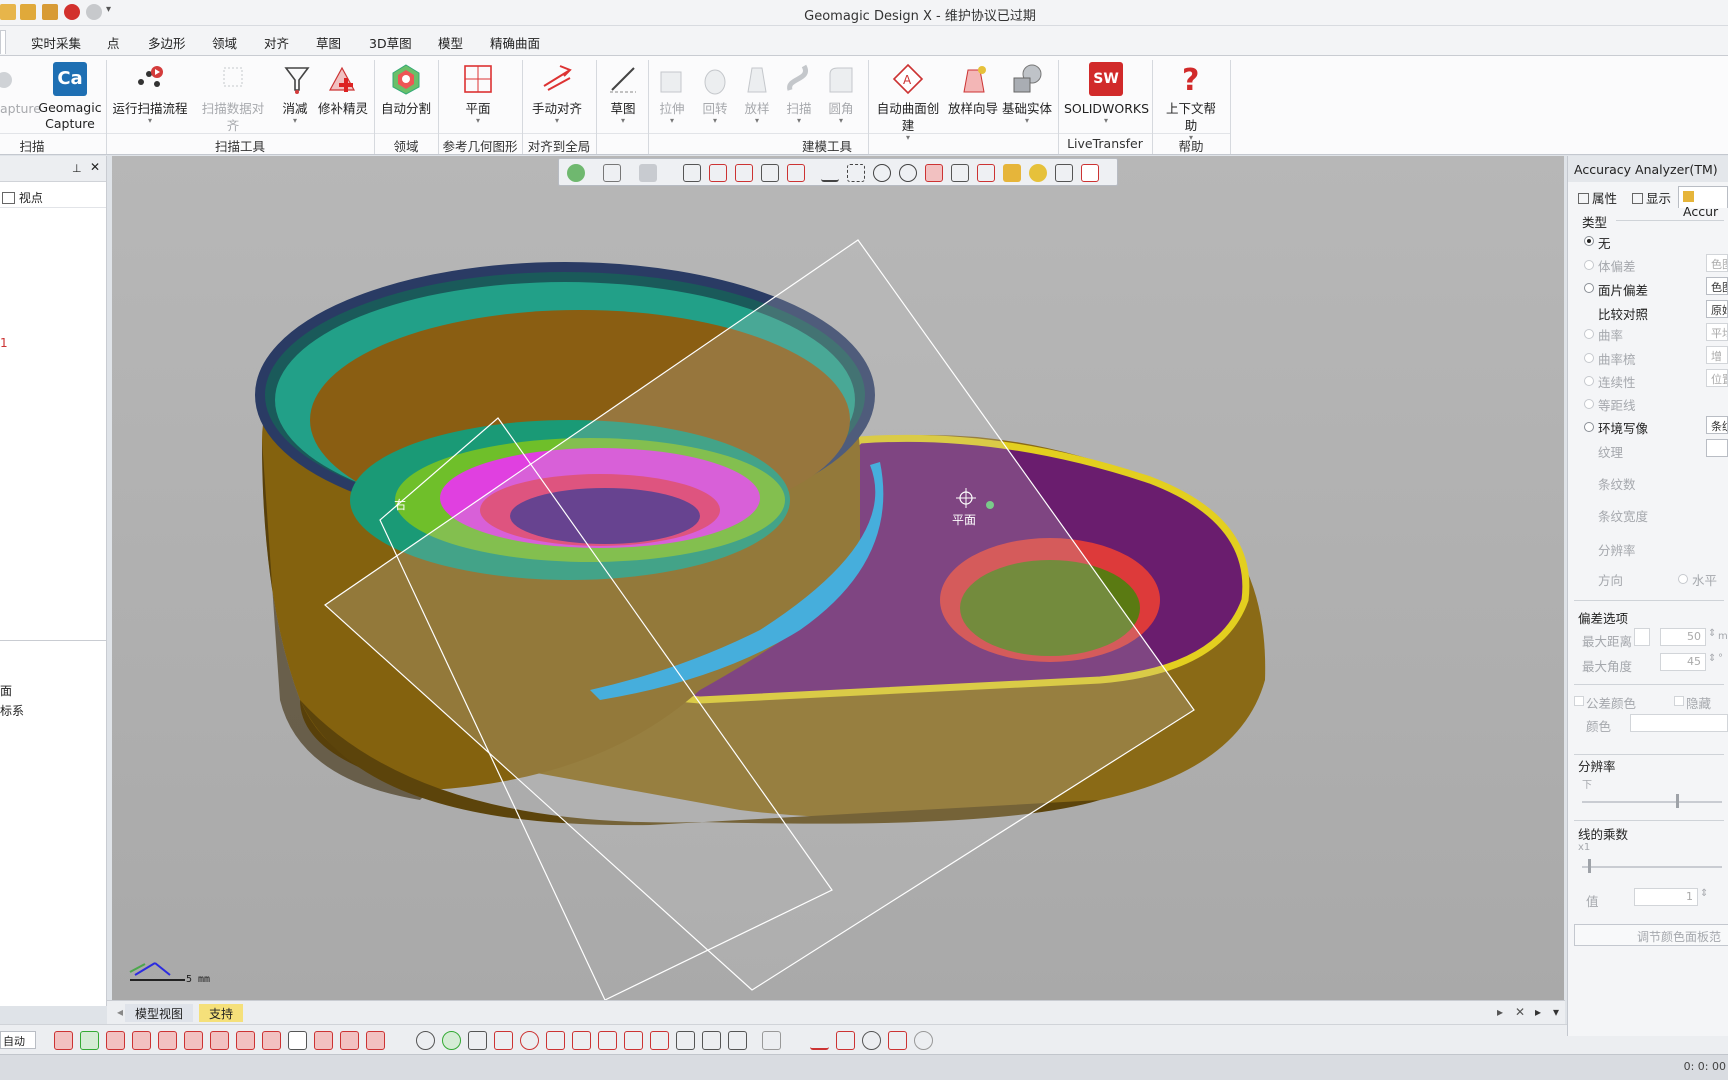 This screenshot has width=1728, height=1080. I want to click on manual-align-button: 手动对齐 ▾, so click(557, 93).